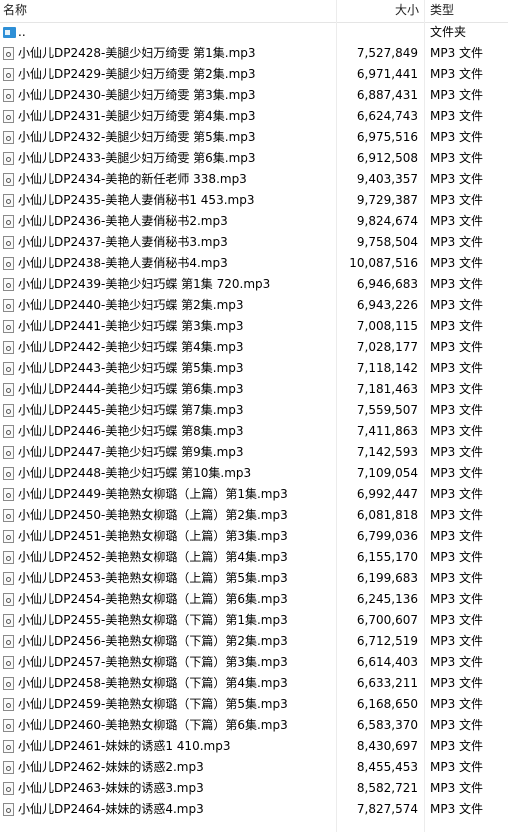 The width and height of the screenshot is (508, 832). I want to click on file-row: 小仙儿DP2443-美艳少妇巧蝶 第5集.mp3 7,118,142 MP3 文件, so click(254, 368).